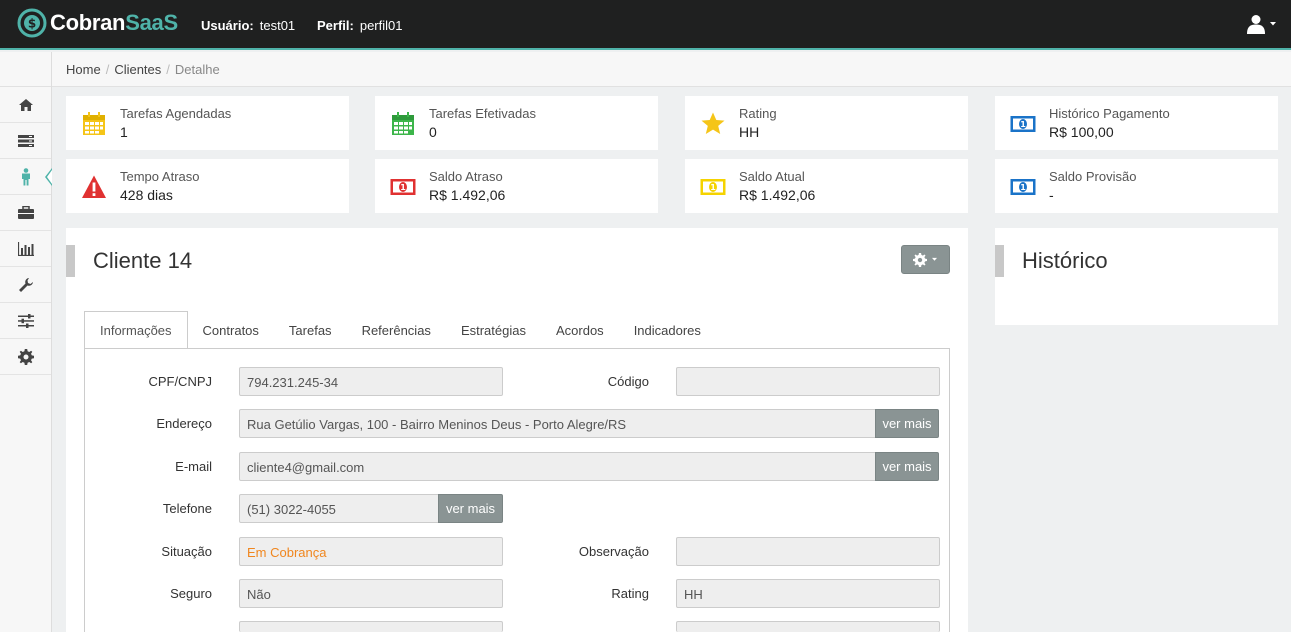  Describe the element at coordinates (94, 186) in the screenshot. I see `warning-icon` at that location.